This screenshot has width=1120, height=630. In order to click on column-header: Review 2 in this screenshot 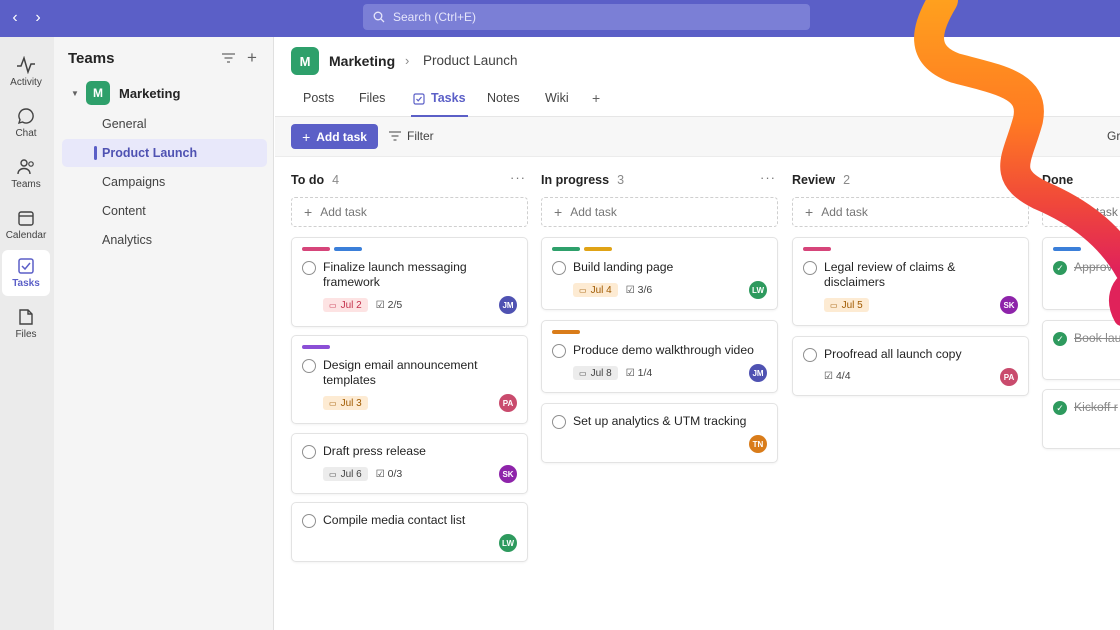, I will do `click(821, 180)`.